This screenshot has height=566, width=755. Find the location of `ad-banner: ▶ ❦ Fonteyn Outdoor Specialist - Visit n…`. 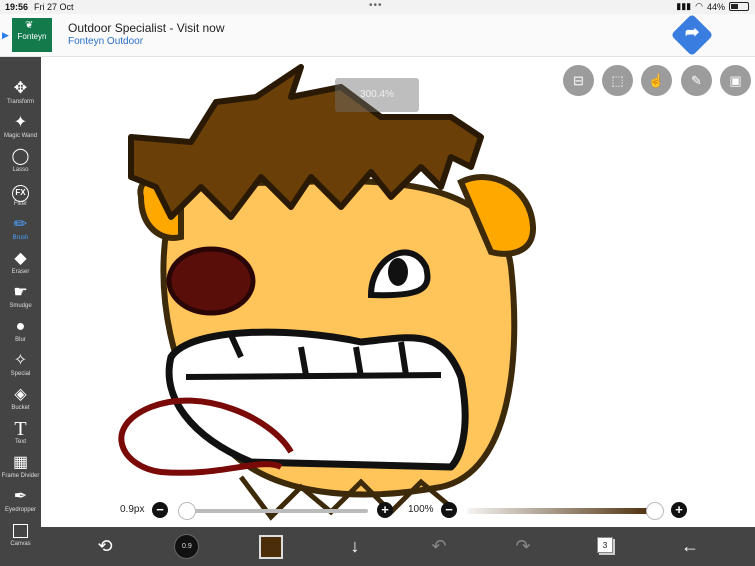

ad-banner: ▶ ❦ Fonteyn Outdoor Specialist - Visit n… is located at coordinates (377, 35).